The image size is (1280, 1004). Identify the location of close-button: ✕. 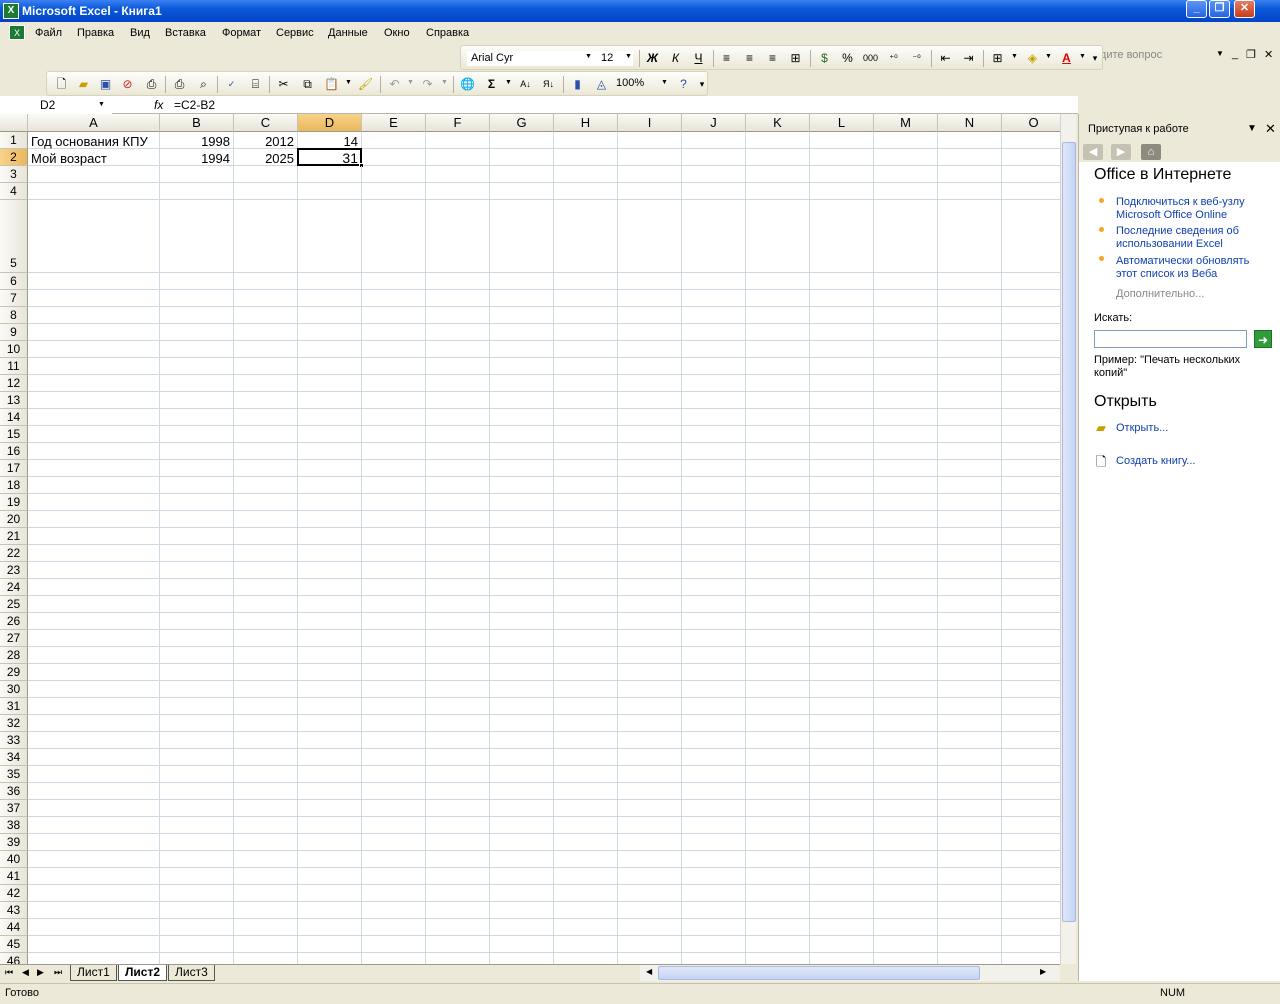
(1244, 9).